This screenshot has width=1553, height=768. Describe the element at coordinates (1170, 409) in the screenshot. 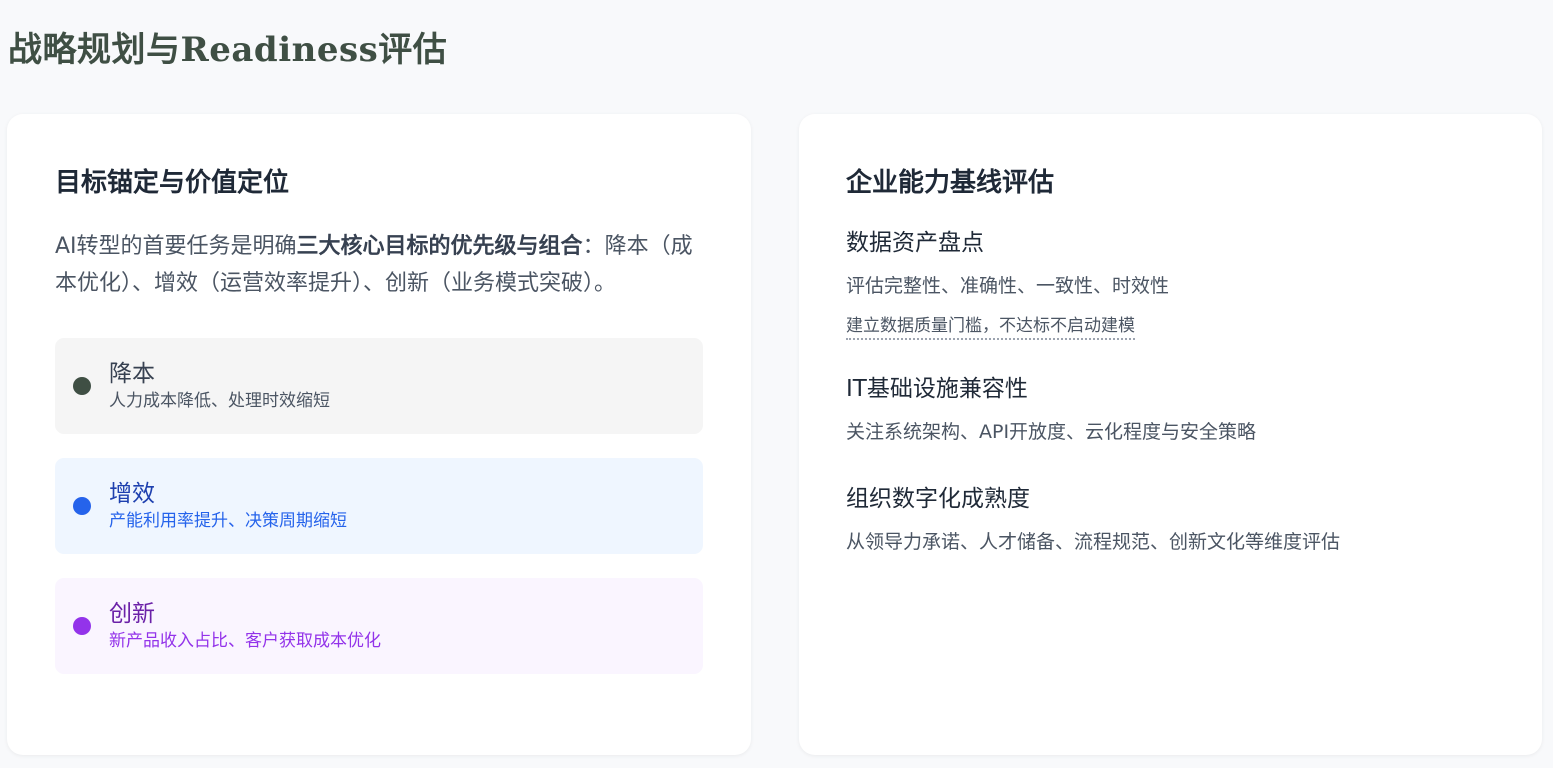

I see `section-it-infrastructure: IT基础设施兼容性 关注系统架构、API开放度、云化程度与安全策略` at that location.